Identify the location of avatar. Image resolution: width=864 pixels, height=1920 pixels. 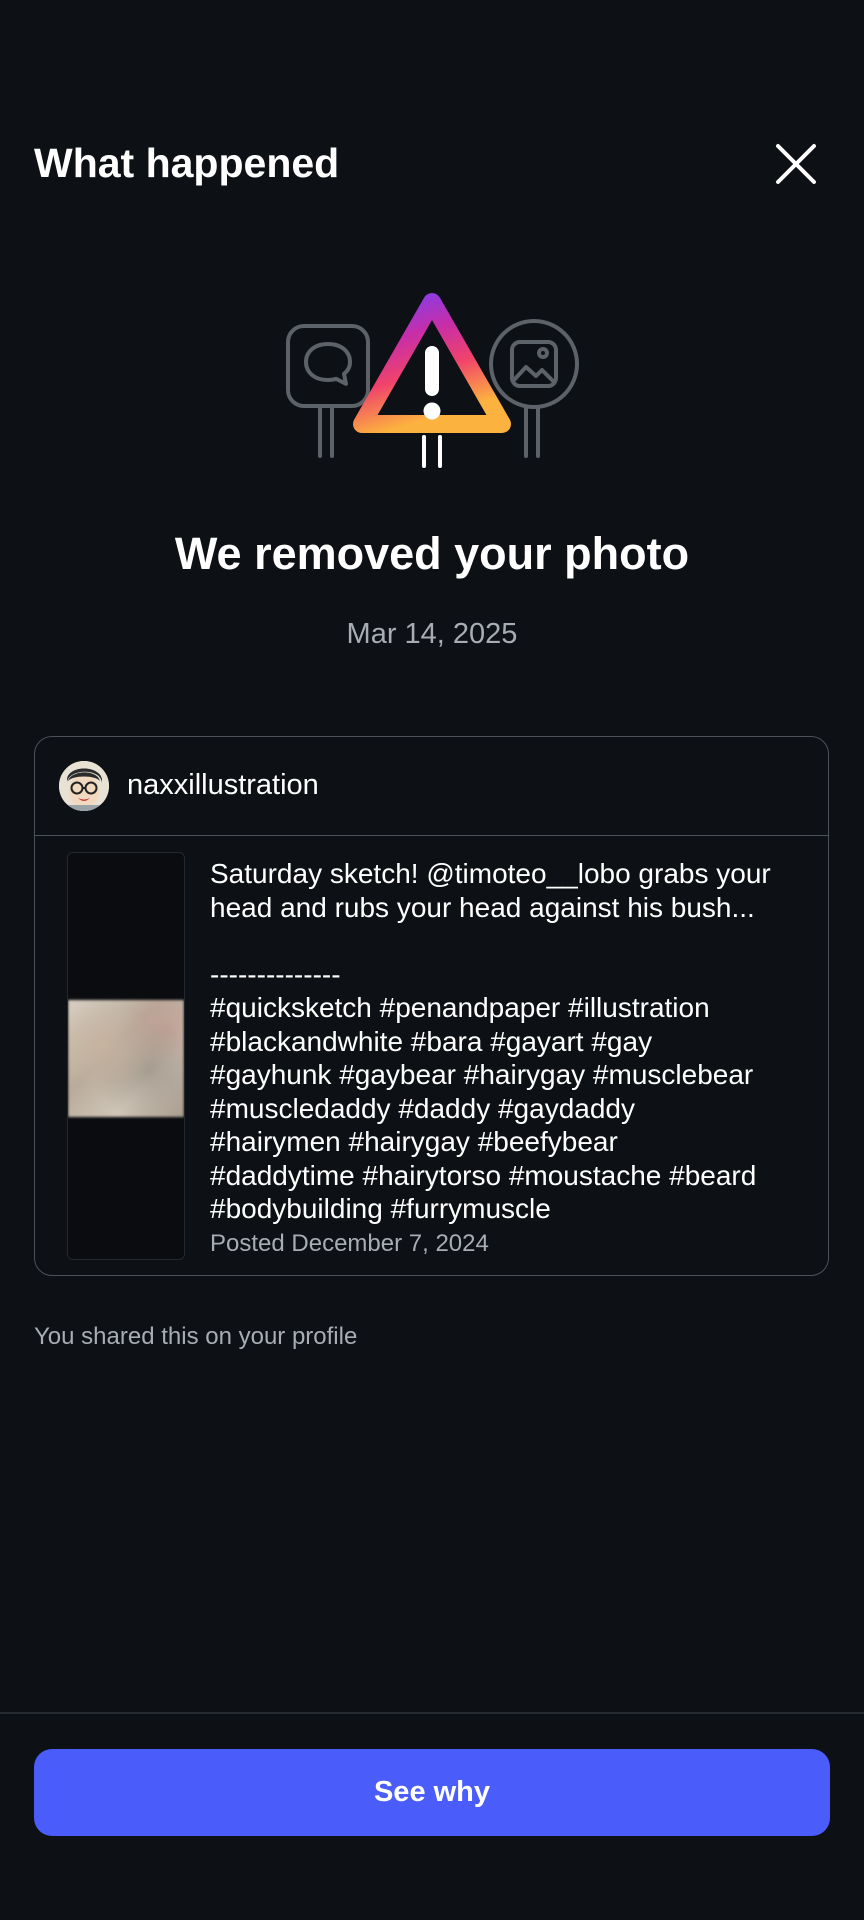
(84, 786).